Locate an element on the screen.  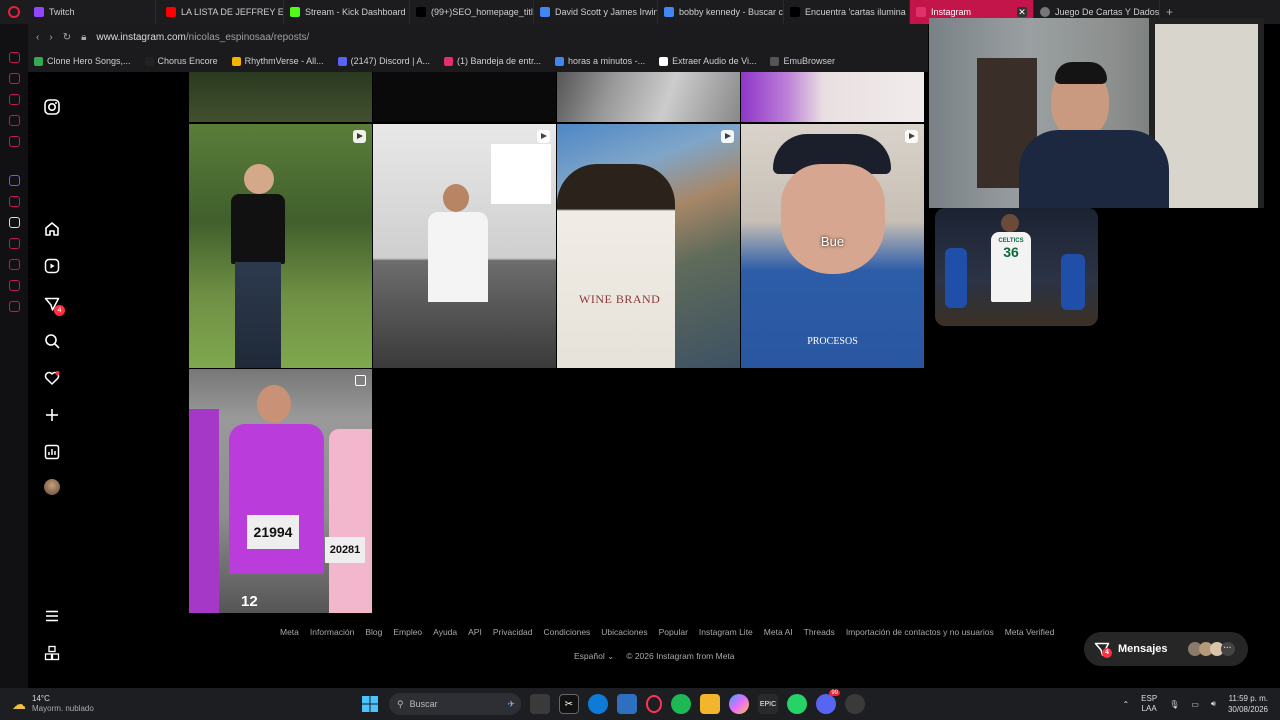
microphone-icon: 🎙︎ is located at coordinates (1174, 704).